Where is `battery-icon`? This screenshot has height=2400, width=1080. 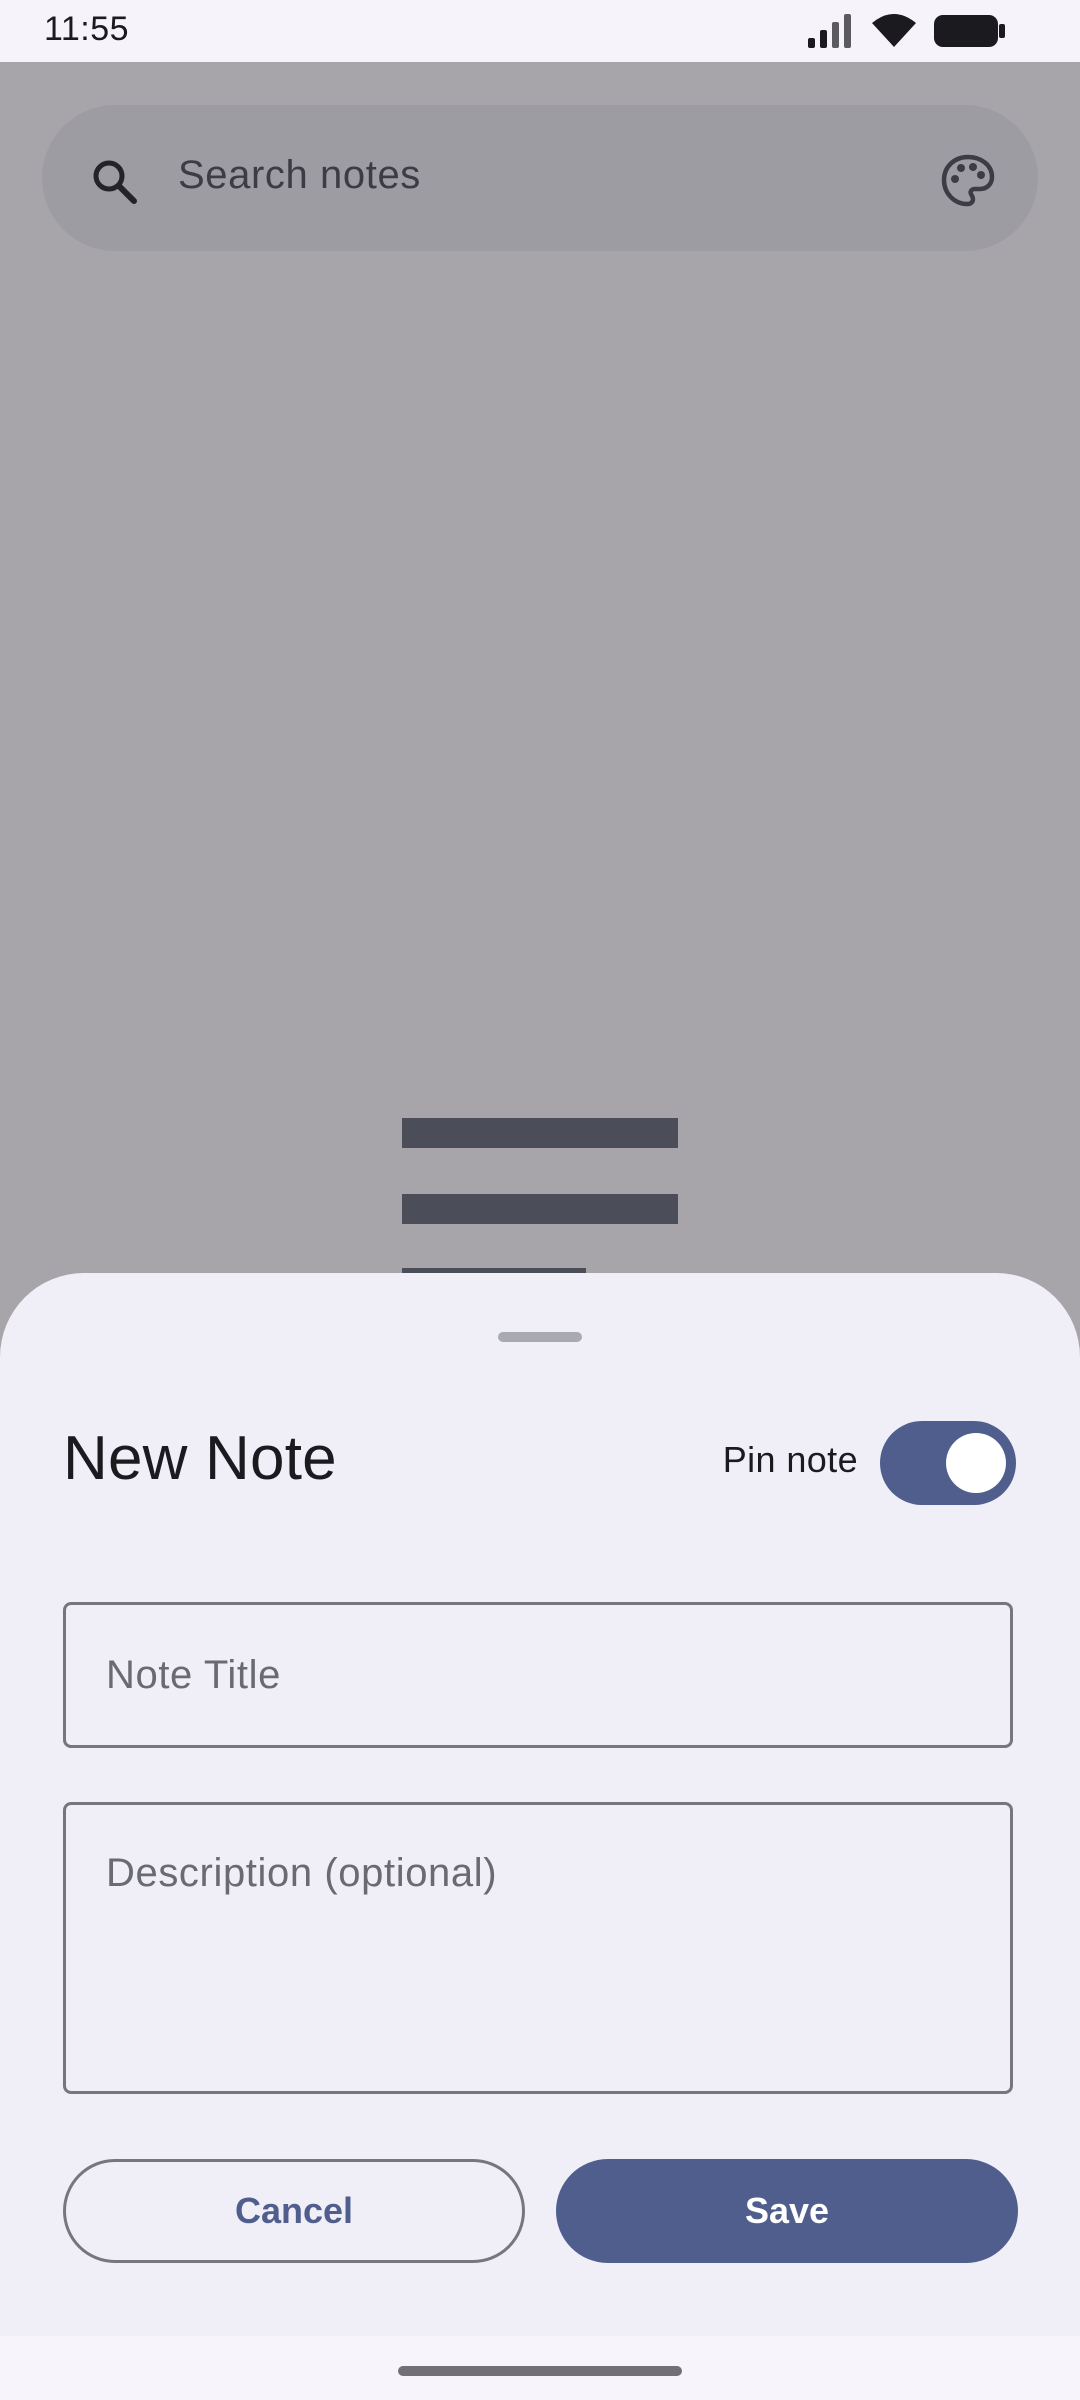 battery-icon is located at coordinates (969, 31).